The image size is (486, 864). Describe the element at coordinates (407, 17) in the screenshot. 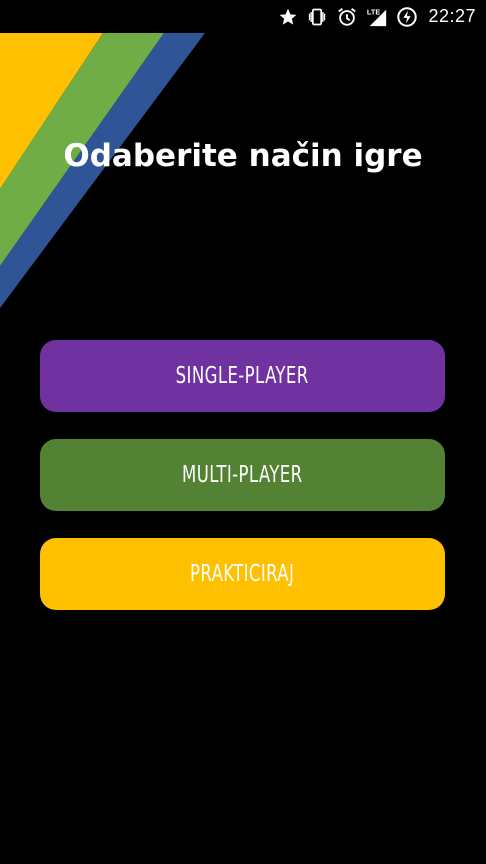

I see `battery-charging-icon` at that location.